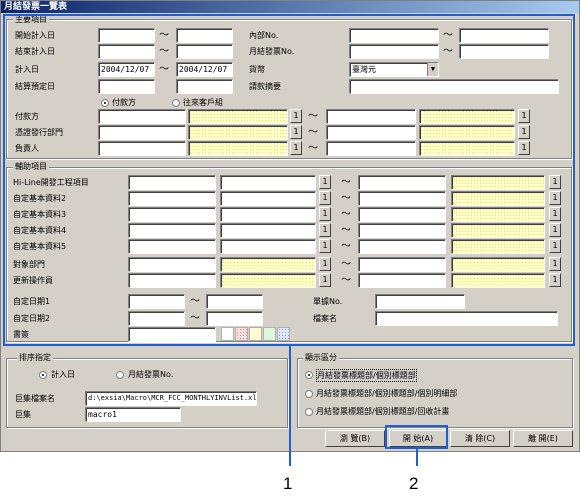 Image resolution: width=580 pixels, height=499 pixels. Describe the element at coordinates (321, 358) in the screenshot. I see `display-group-title: 顯示區分` at that location.